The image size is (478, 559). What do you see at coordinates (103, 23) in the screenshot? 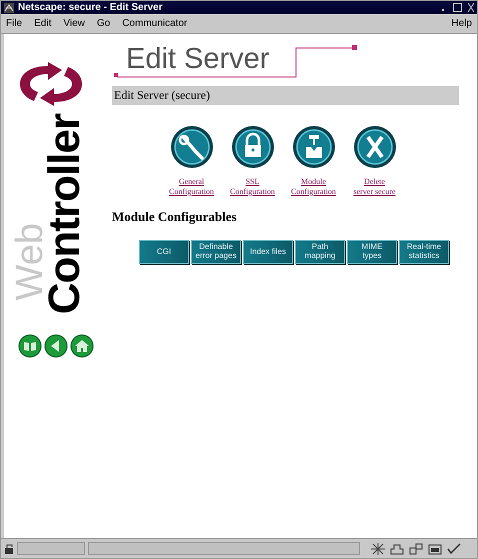
I see `menu-item: Go` at bounding box center [103, 23].